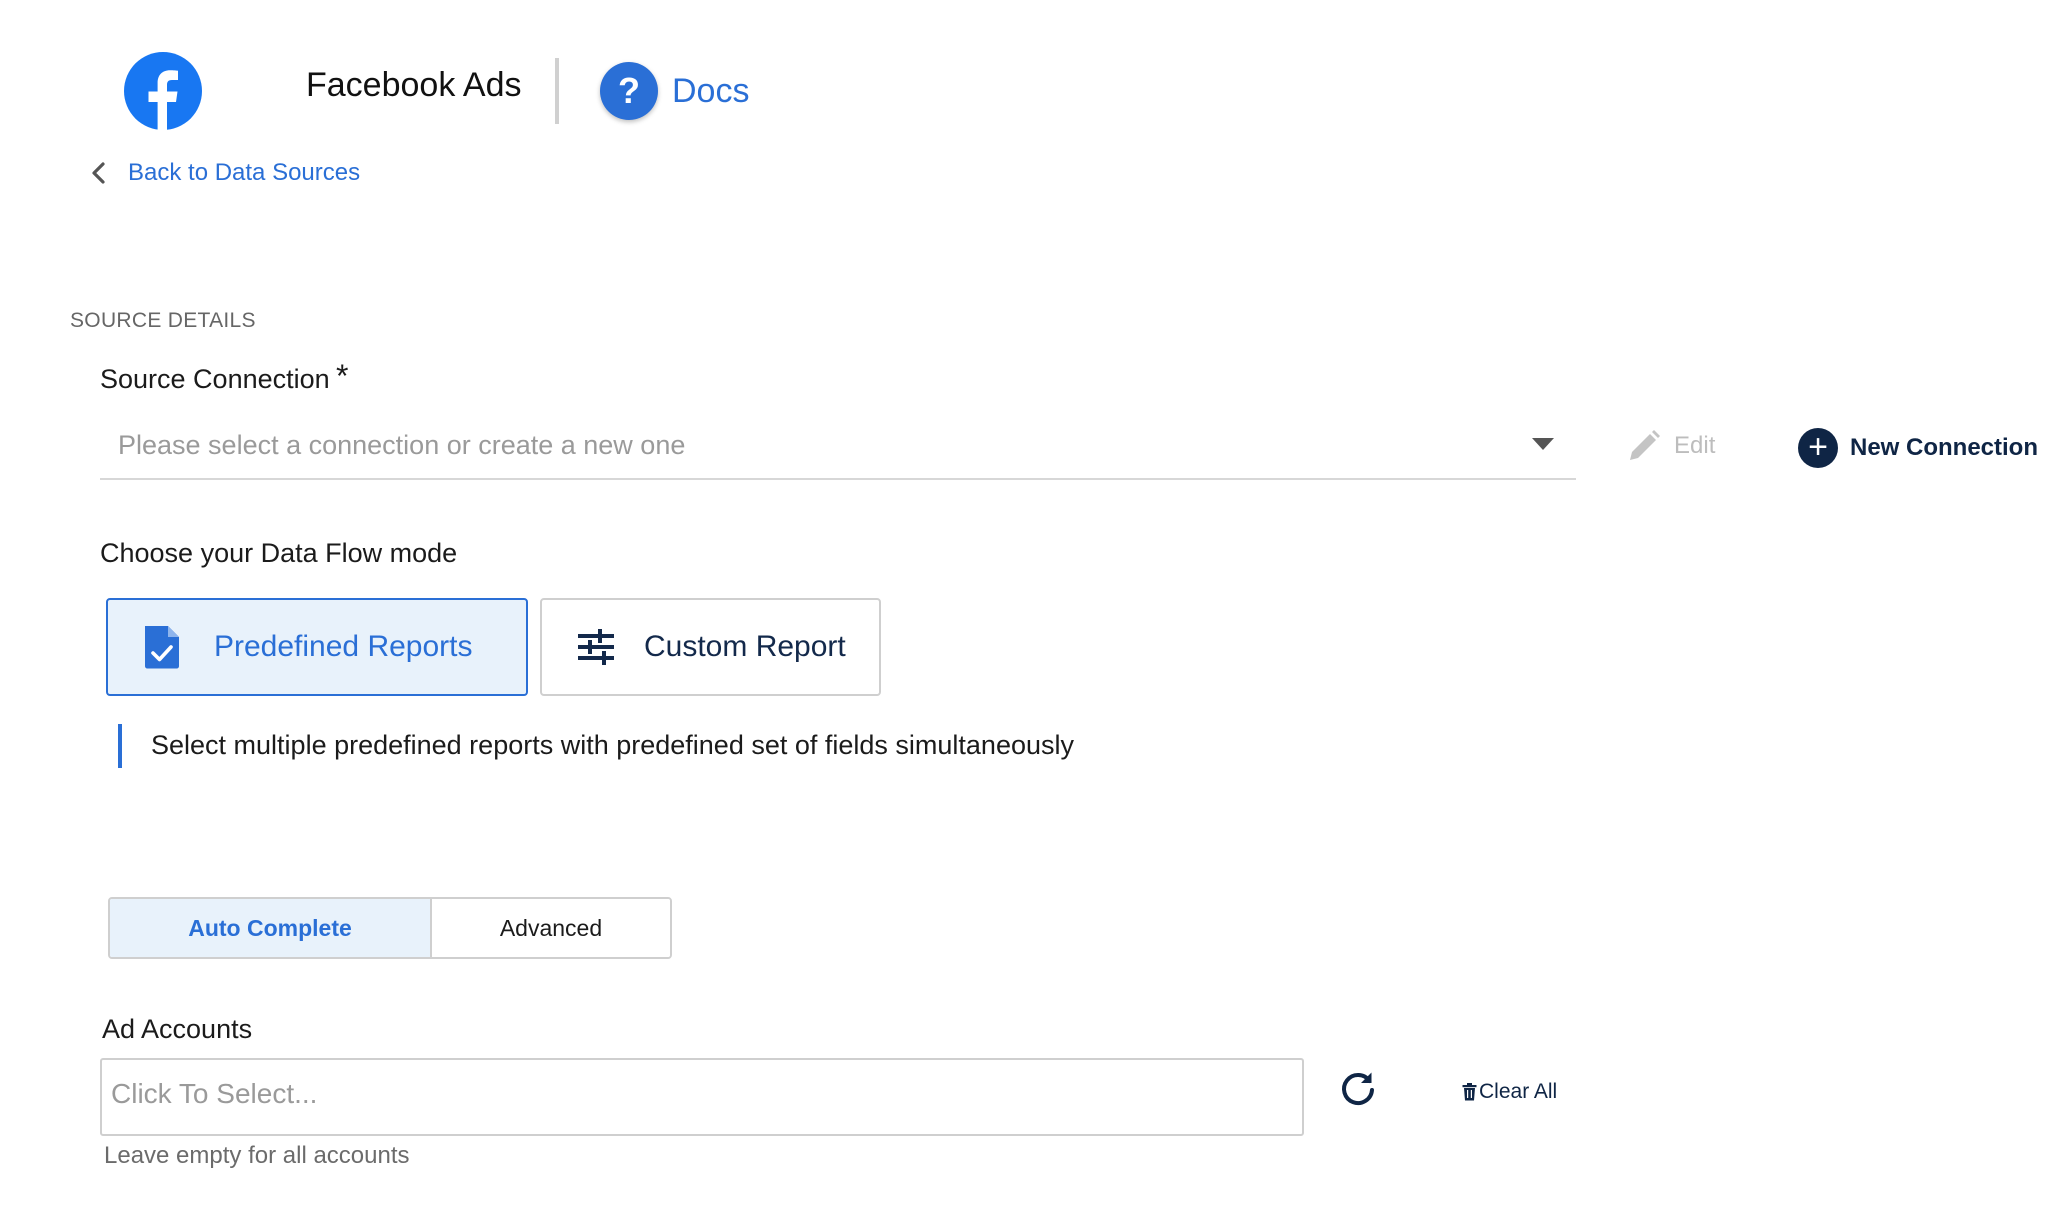 This screenshot has width=2062, height=1218. I want to click on data-flow-mode-label: Choose your Data Flow mode, so click(279, 553).